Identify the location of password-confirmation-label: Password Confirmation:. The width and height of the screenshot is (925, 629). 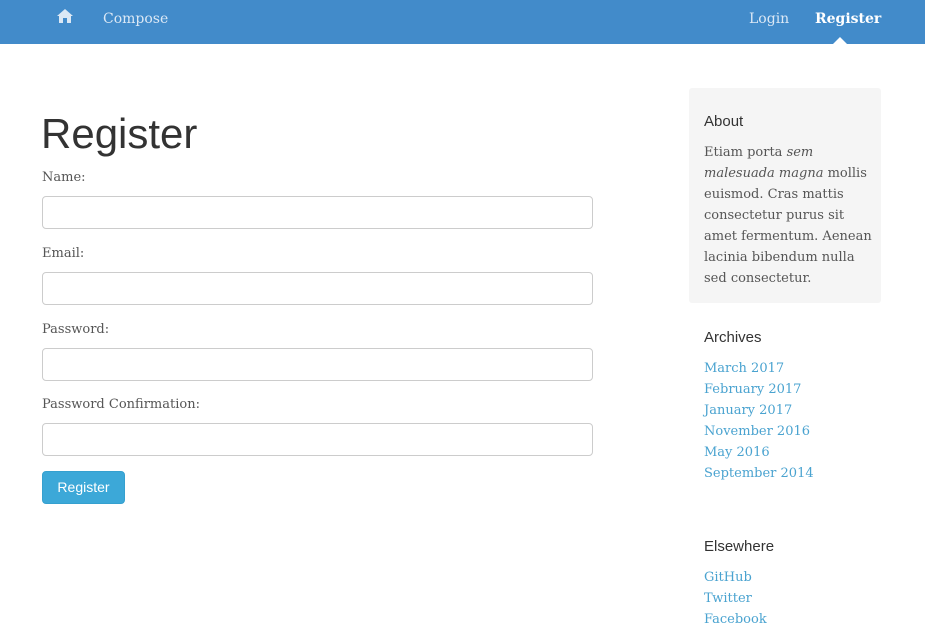
(121, 404).